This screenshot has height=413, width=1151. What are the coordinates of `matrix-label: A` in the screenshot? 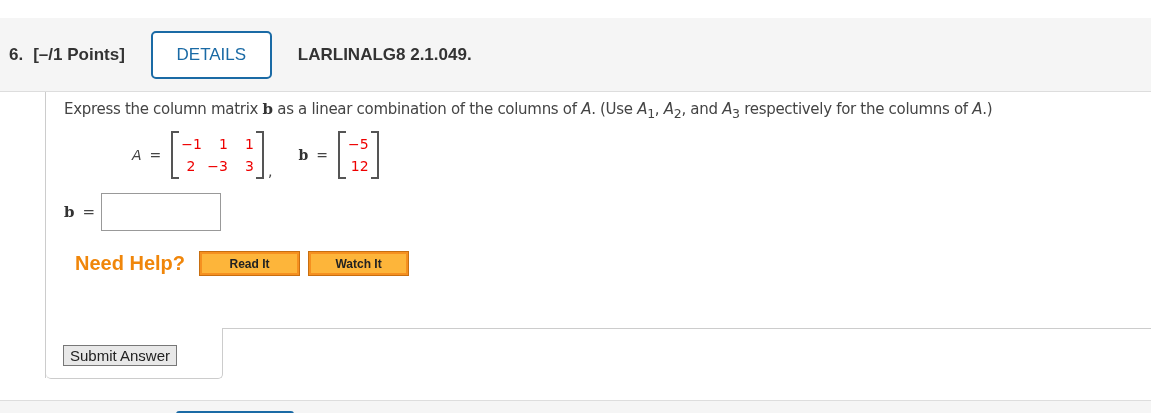 It's located at (137, 155).